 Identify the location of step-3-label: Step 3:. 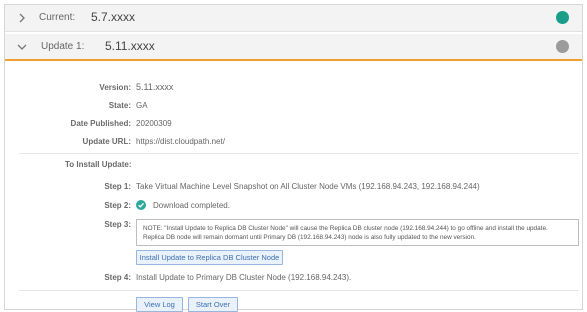
(117, 224).